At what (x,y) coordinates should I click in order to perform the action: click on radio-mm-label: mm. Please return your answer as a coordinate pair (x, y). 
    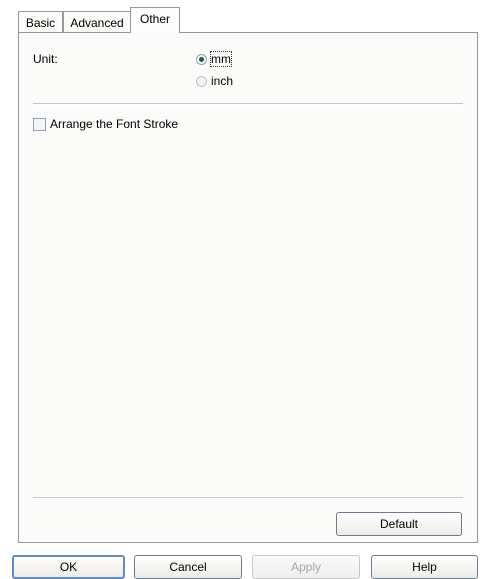
    Looking at the image, I should click on (221, 59).